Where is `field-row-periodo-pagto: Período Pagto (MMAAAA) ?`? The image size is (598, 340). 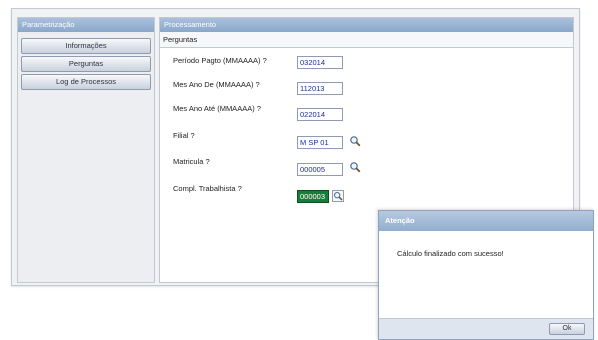
field-row-periodo-pagto: Período Pagto (MMAAAA) ? is located at coordinates (310, 65).